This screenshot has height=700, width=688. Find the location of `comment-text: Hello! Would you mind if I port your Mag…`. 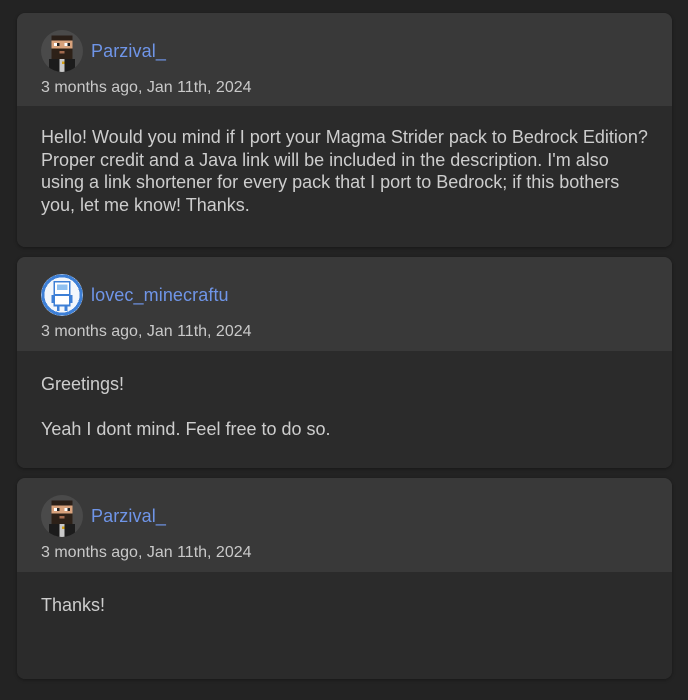

comment-text: Hello! Would you mind if I port your Mag… is located at coordinates (344, 171).